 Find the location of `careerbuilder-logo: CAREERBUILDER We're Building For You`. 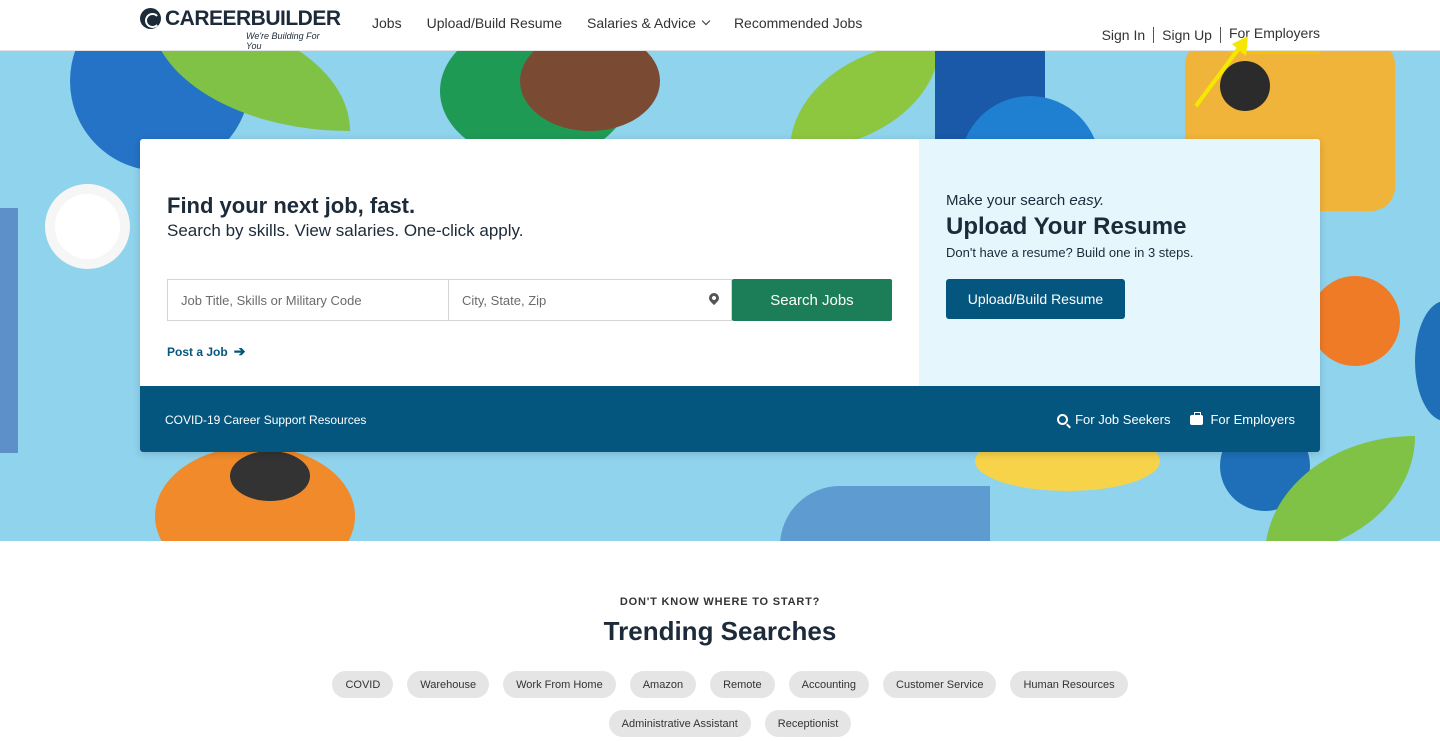

careerbuilder-logo: CAREERBUILDER We're Building For You is located at coordinates (240, 29).